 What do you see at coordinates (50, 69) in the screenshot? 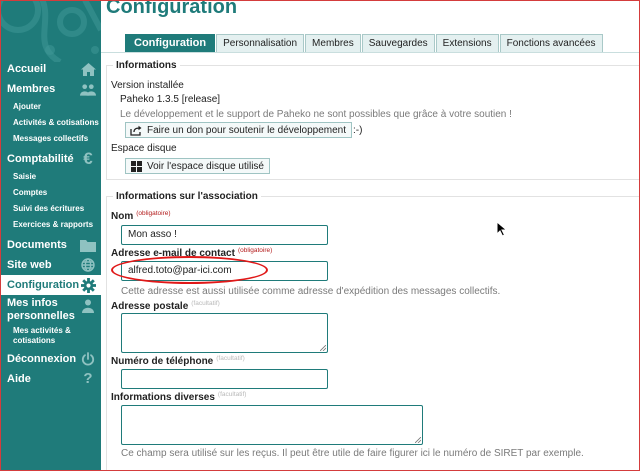
I see `sidebar-item-accueil: Accueil` at bounding box center [50, 69].